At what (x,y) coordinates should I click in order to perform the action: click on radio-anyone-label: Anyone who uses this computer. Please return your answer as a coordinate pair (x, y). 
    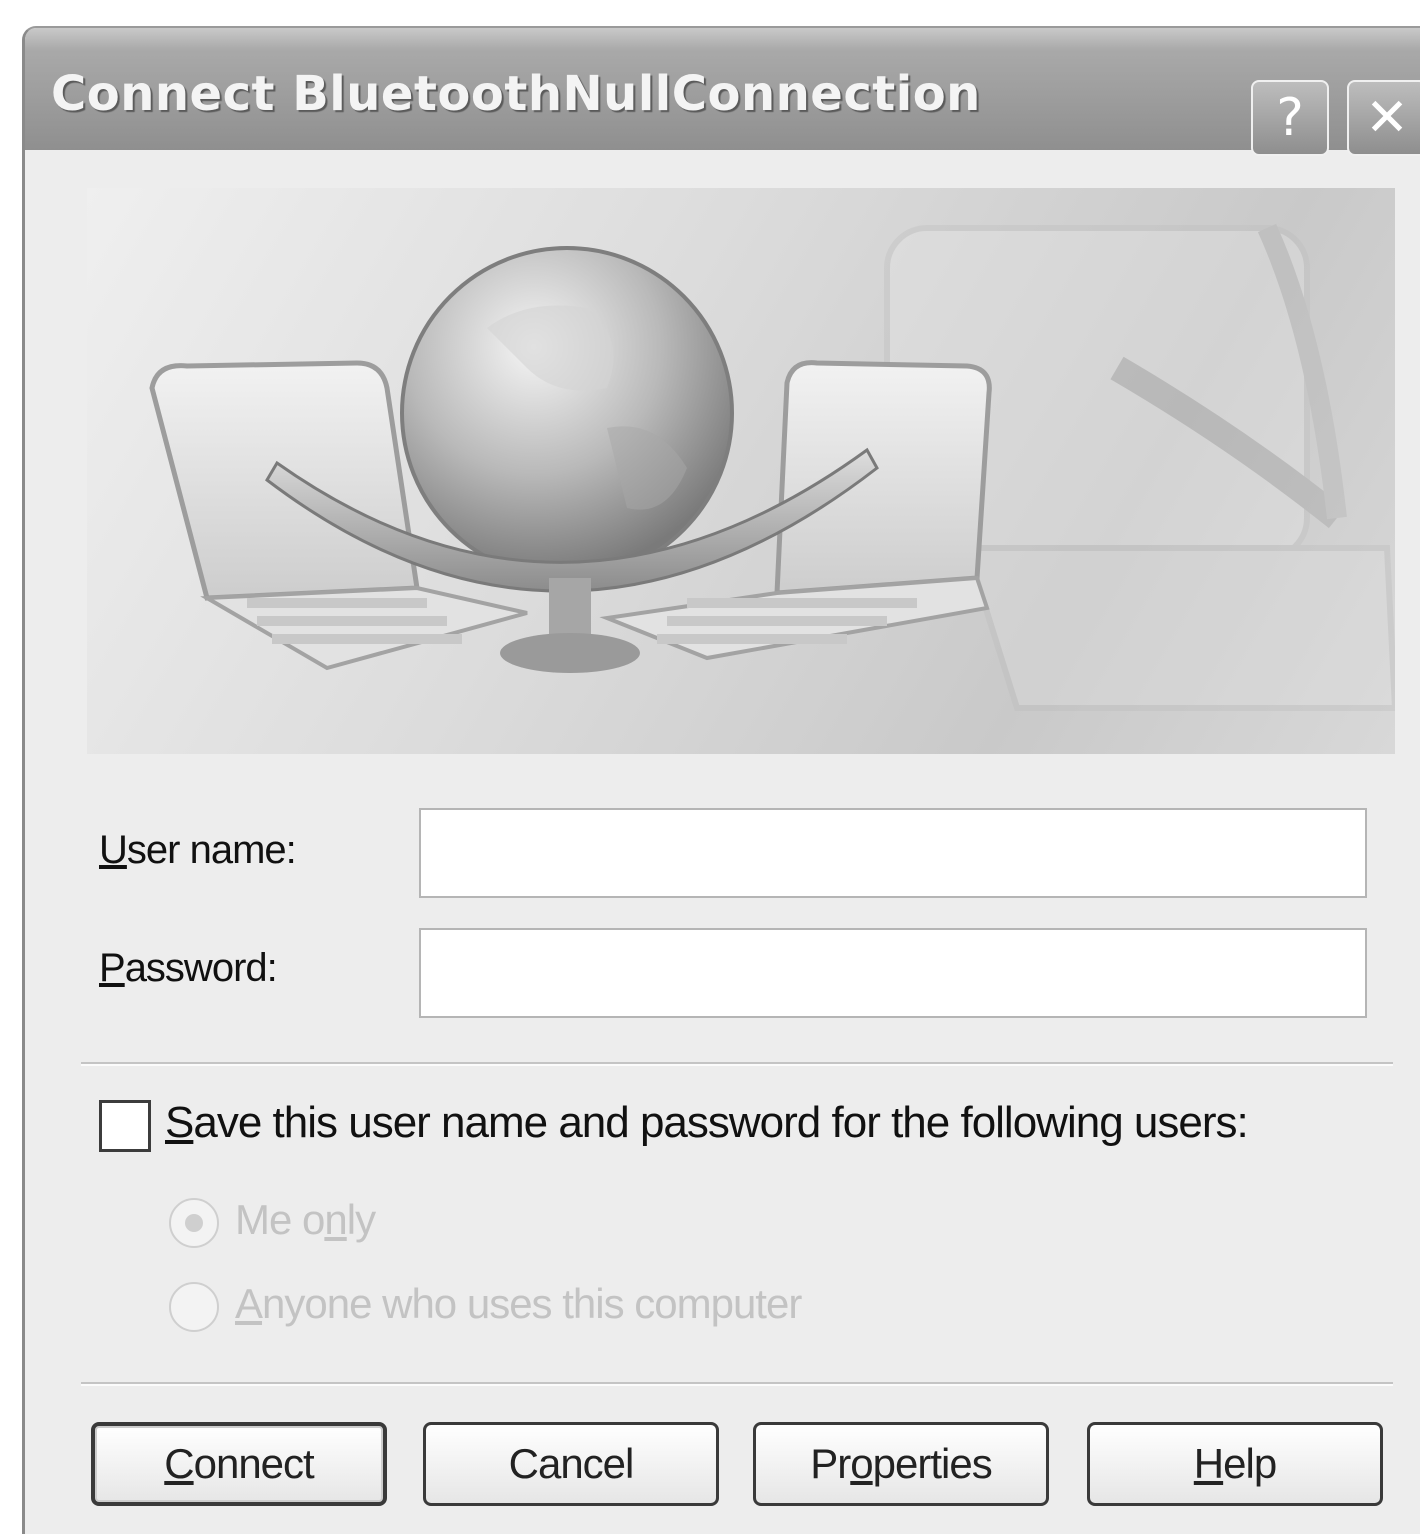
    Looking at the image, I should click on (518, 1303).